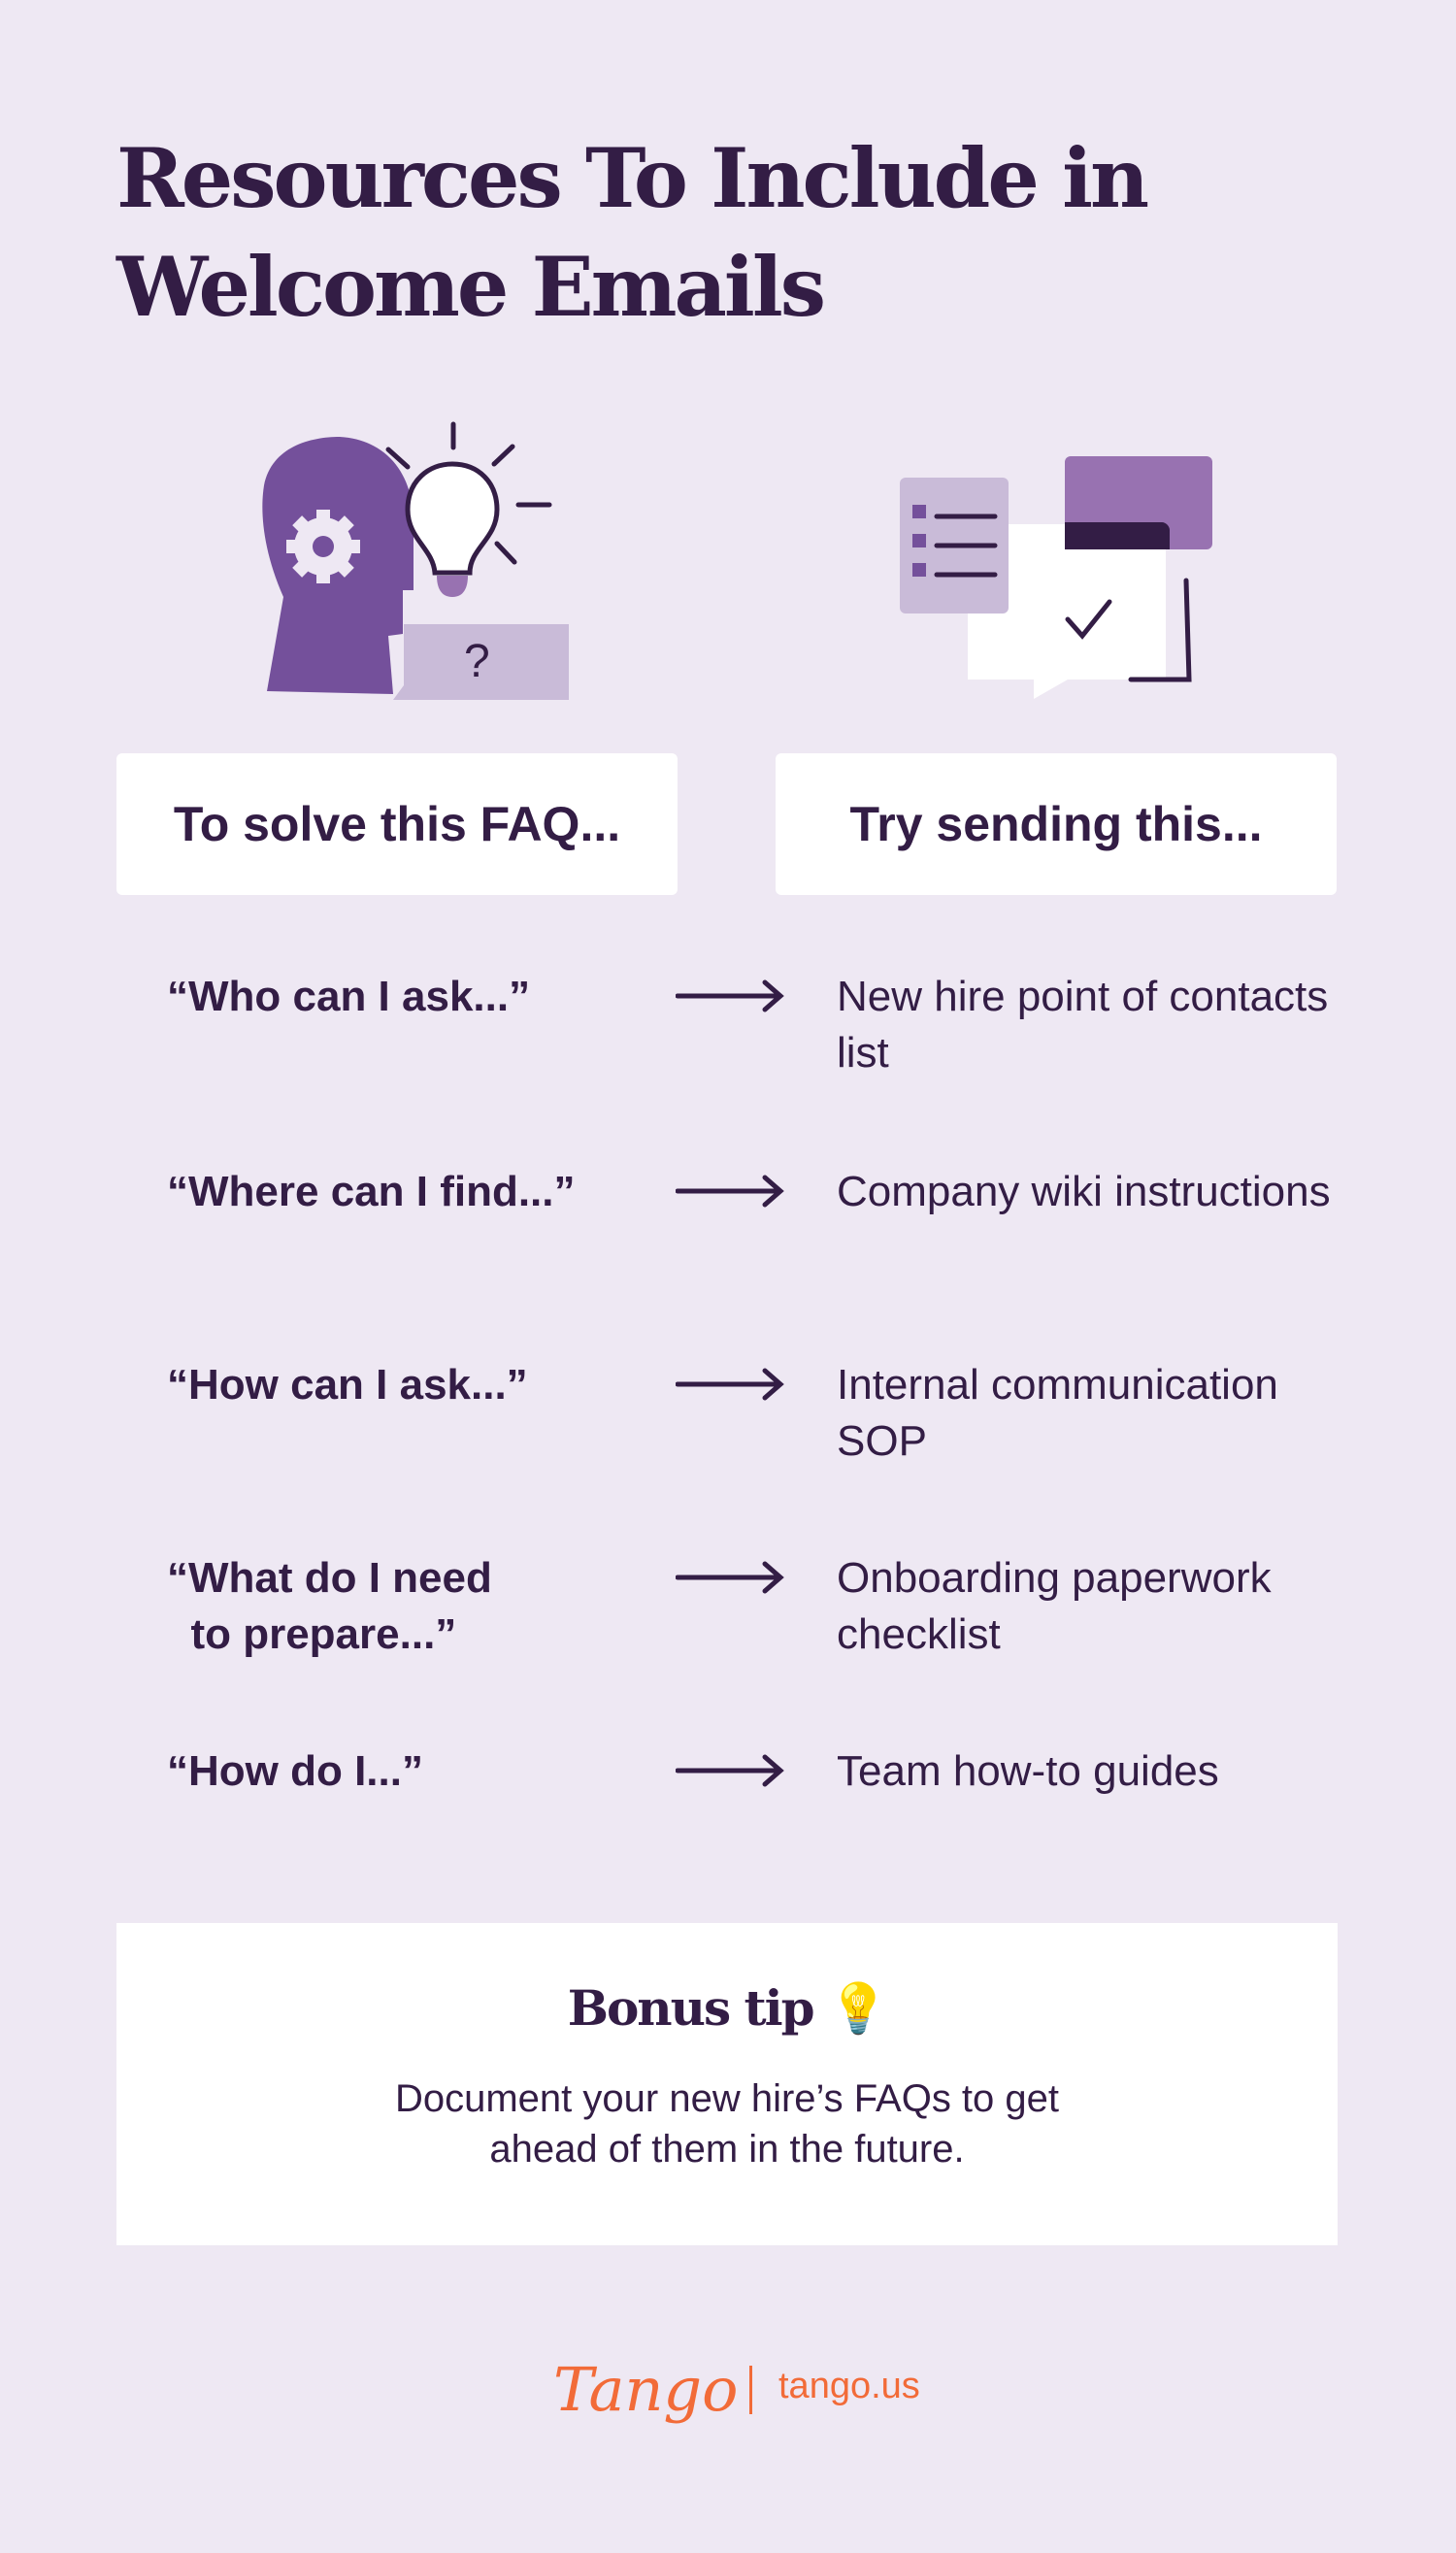 Image resolution: width=1456 pixels, height=2553 pixels. I want to click on lightbulb-emoji-icon: 💡, so click(858, 2008).